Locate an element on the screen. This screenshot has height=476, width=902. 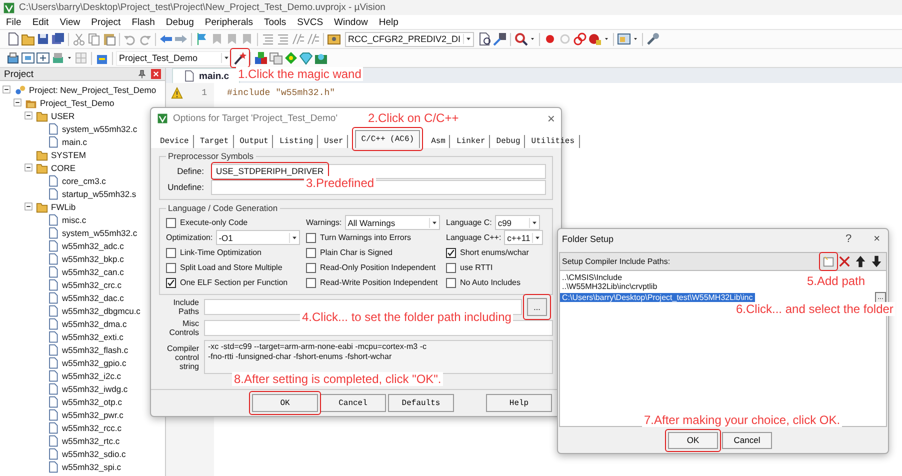
tab: User is located at coordinates (334, 141).